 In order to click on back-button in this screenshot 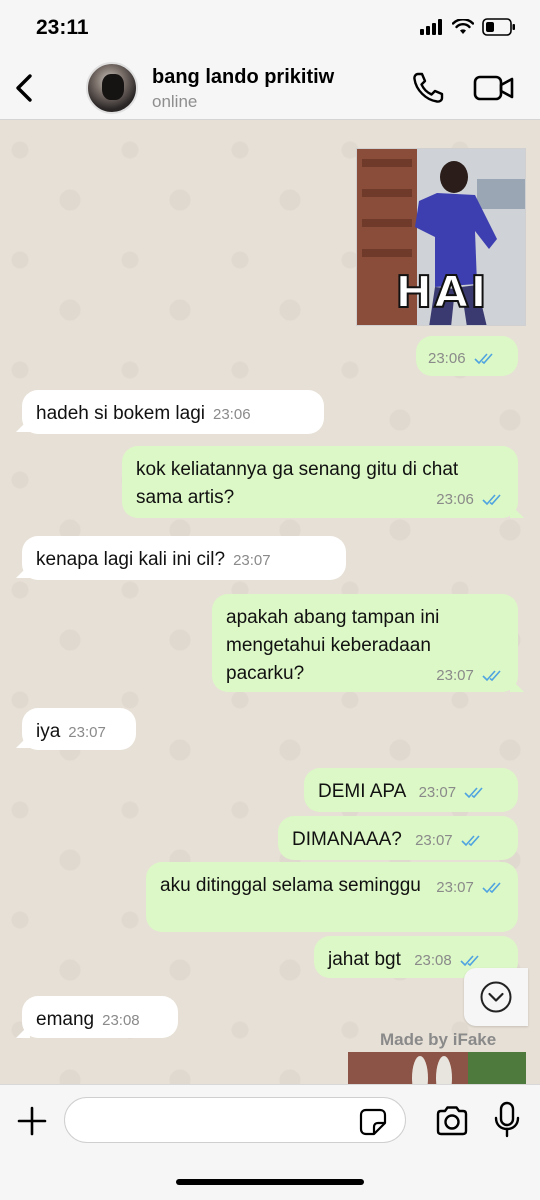, I will do `click(24, 88)`.